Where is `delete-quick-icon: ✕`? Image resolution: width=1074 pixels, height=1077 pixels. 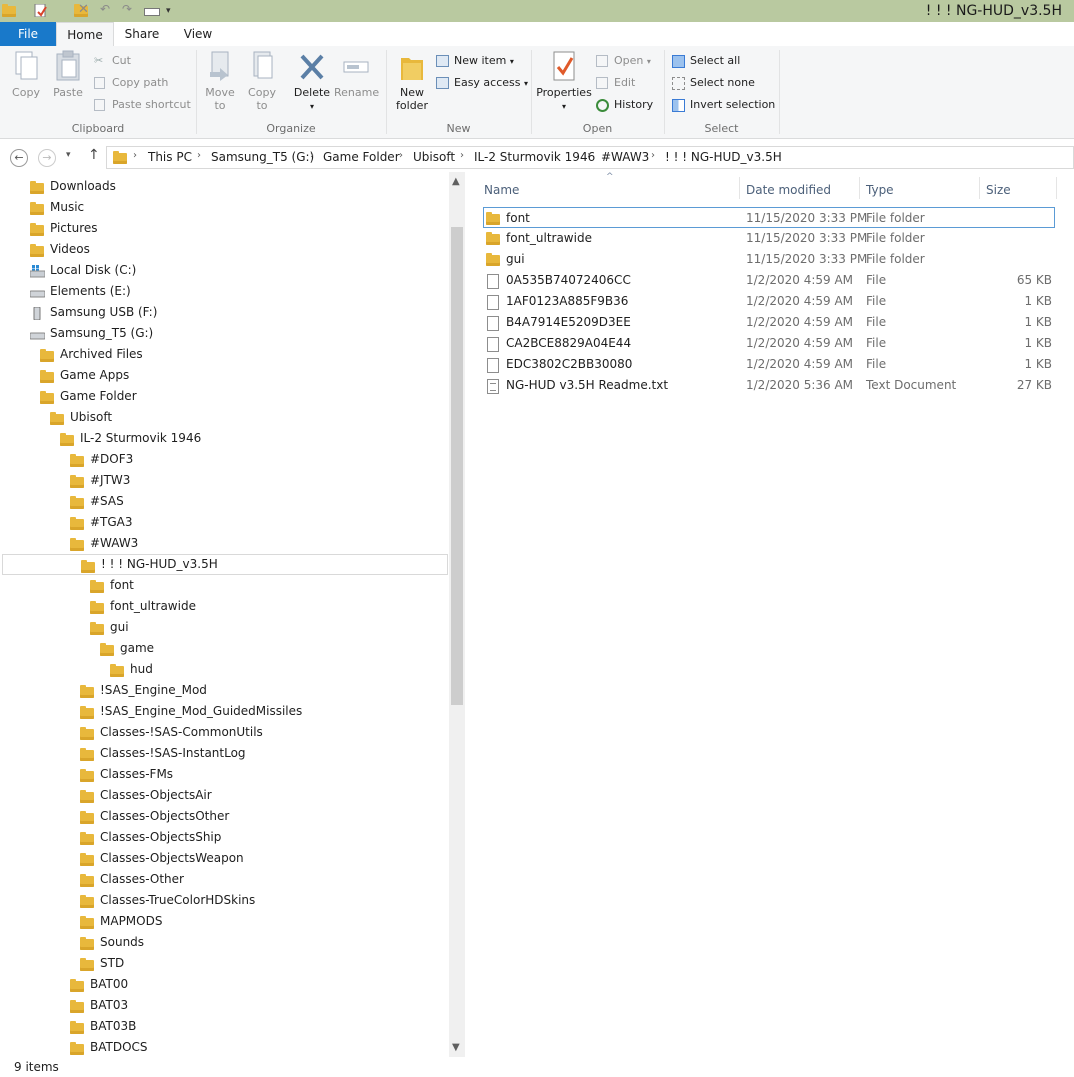 delete-quick-icon: ✕ is located at coordinates (84, 9).